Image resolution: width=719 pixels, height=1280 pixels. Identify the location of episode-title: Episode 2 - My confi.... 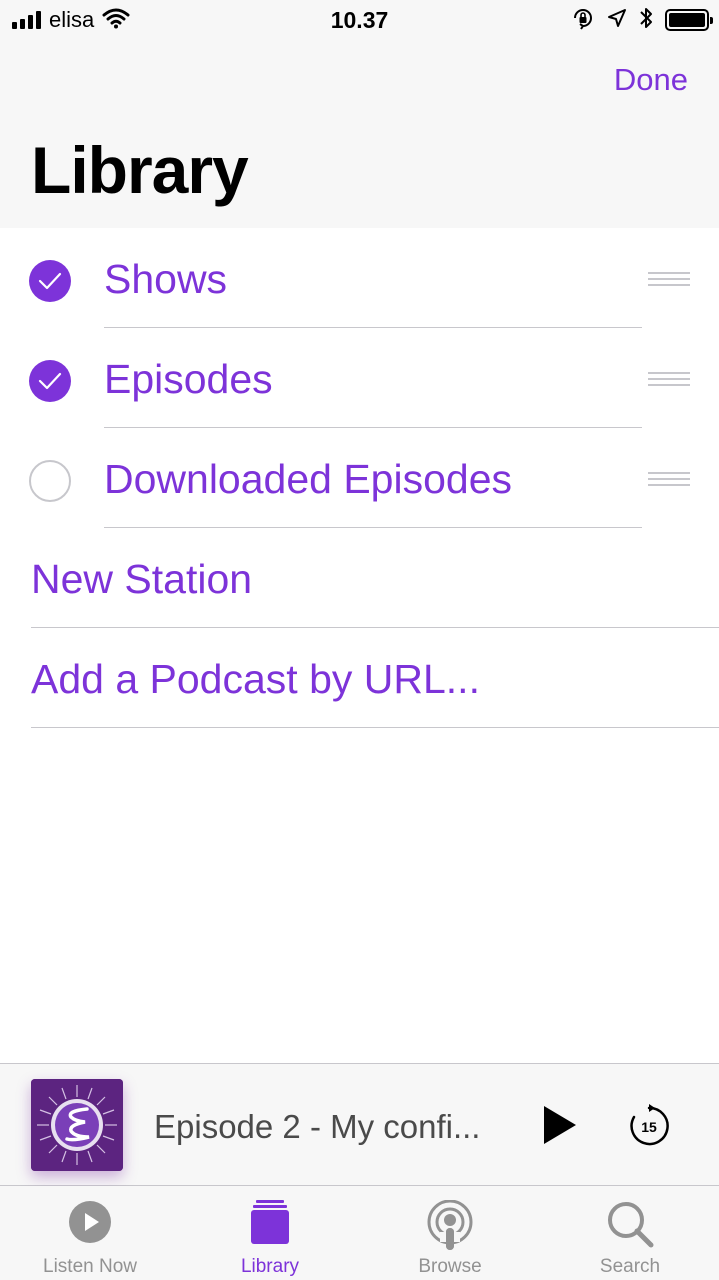
(317, 1127).